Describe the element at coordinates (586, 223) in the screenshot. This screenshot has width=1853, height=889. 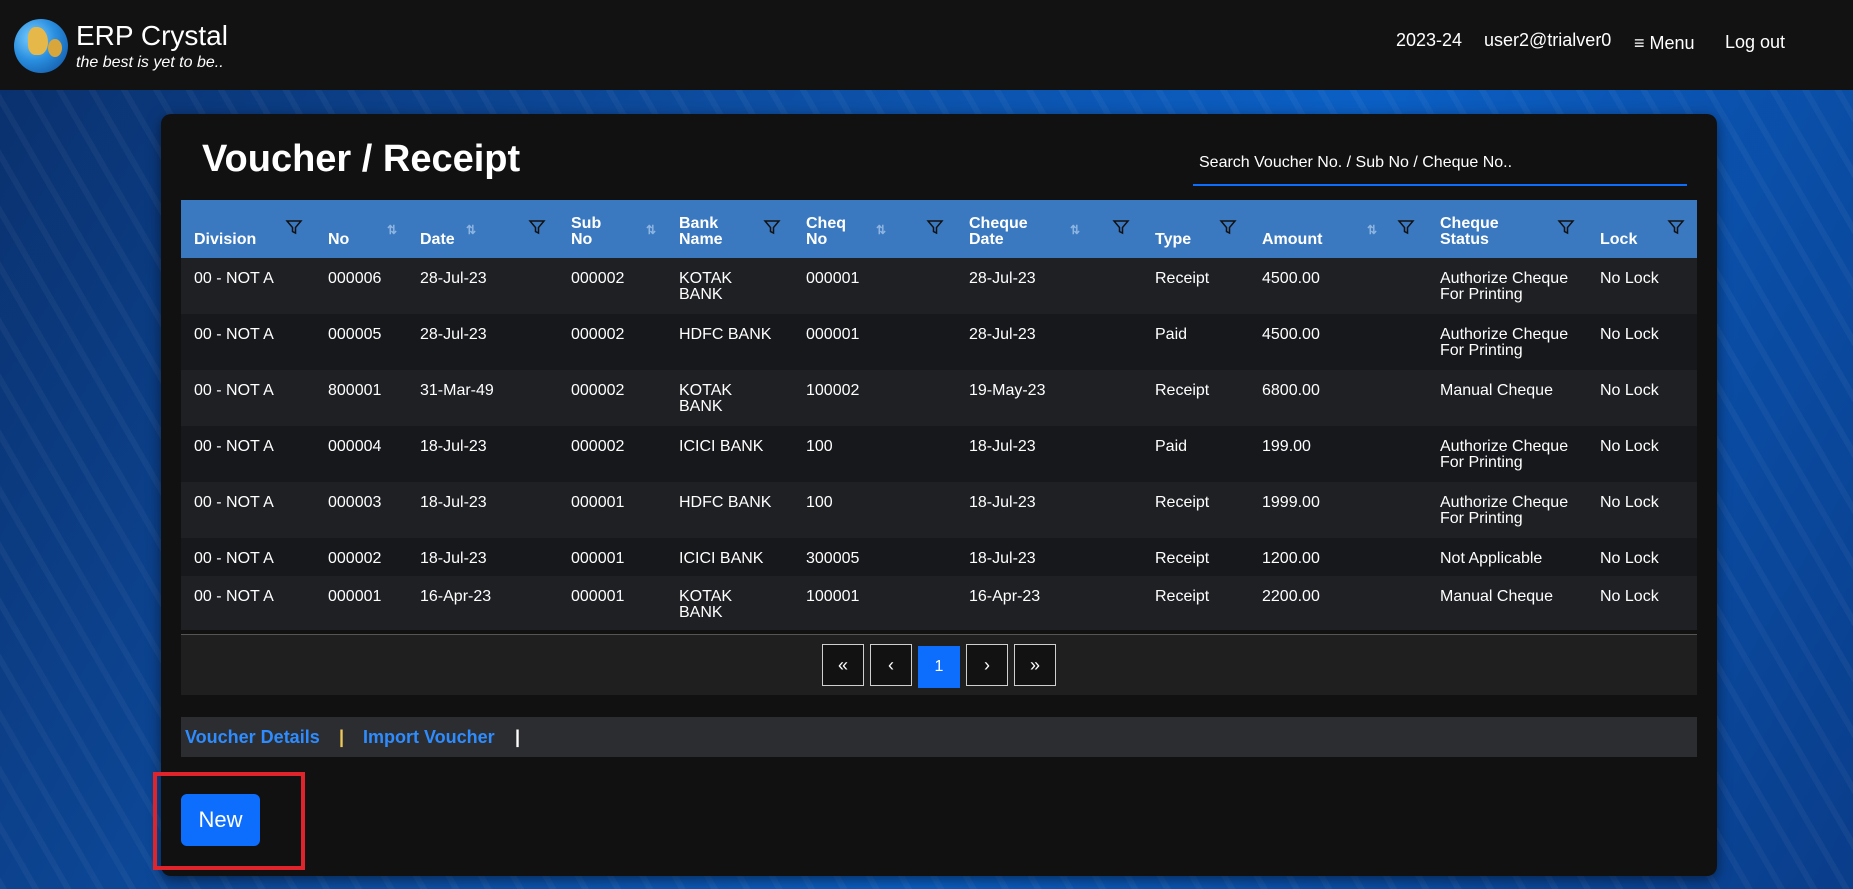
I see `header-label: Sub` at that location.